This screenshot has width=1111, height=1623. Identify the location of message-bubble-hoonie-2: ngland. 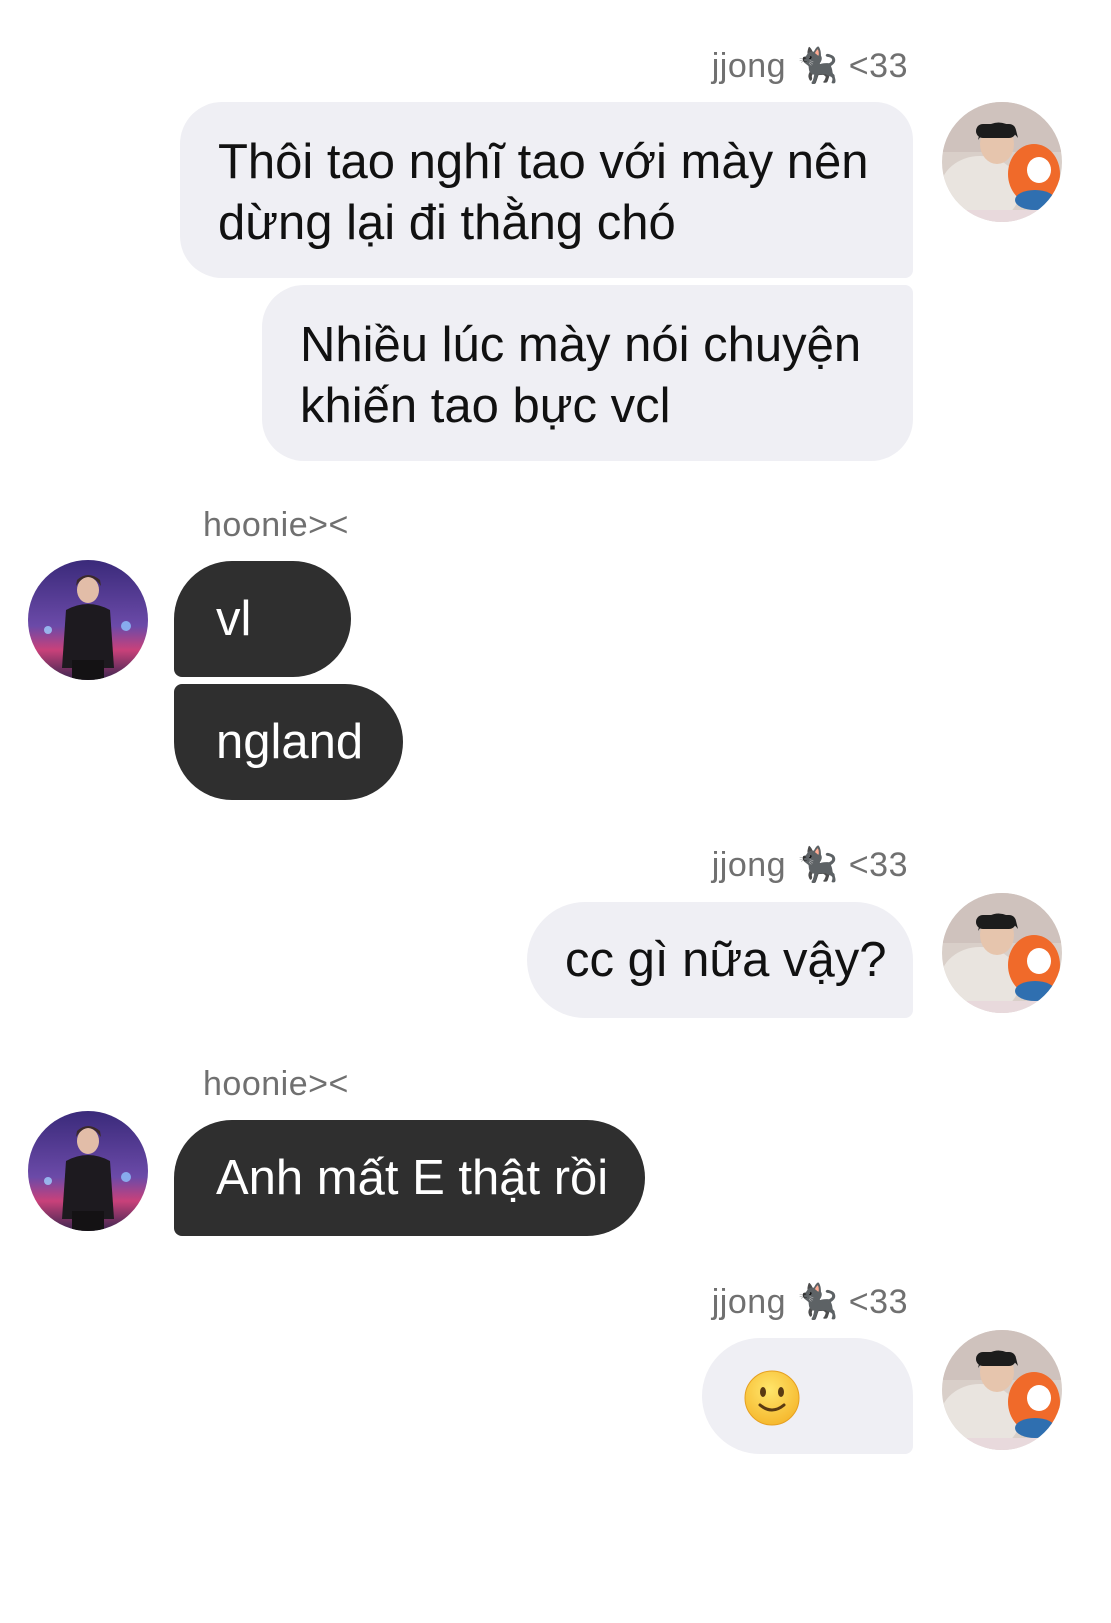
(288, 742).